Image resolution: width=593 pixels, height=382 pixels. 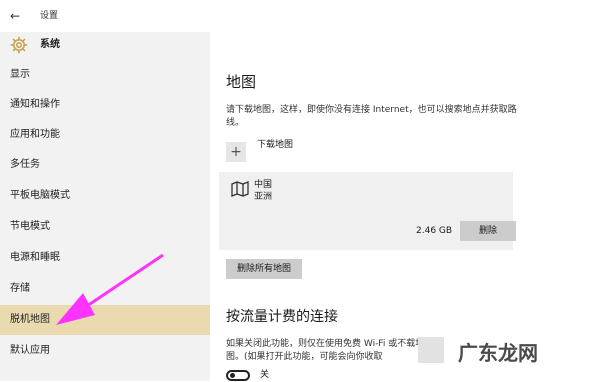 What do you see at coordinates (105, 227) in the screenshot?
I see `sidebar-item-battery-saver: 节电模式` at bounding box center [105, 227].